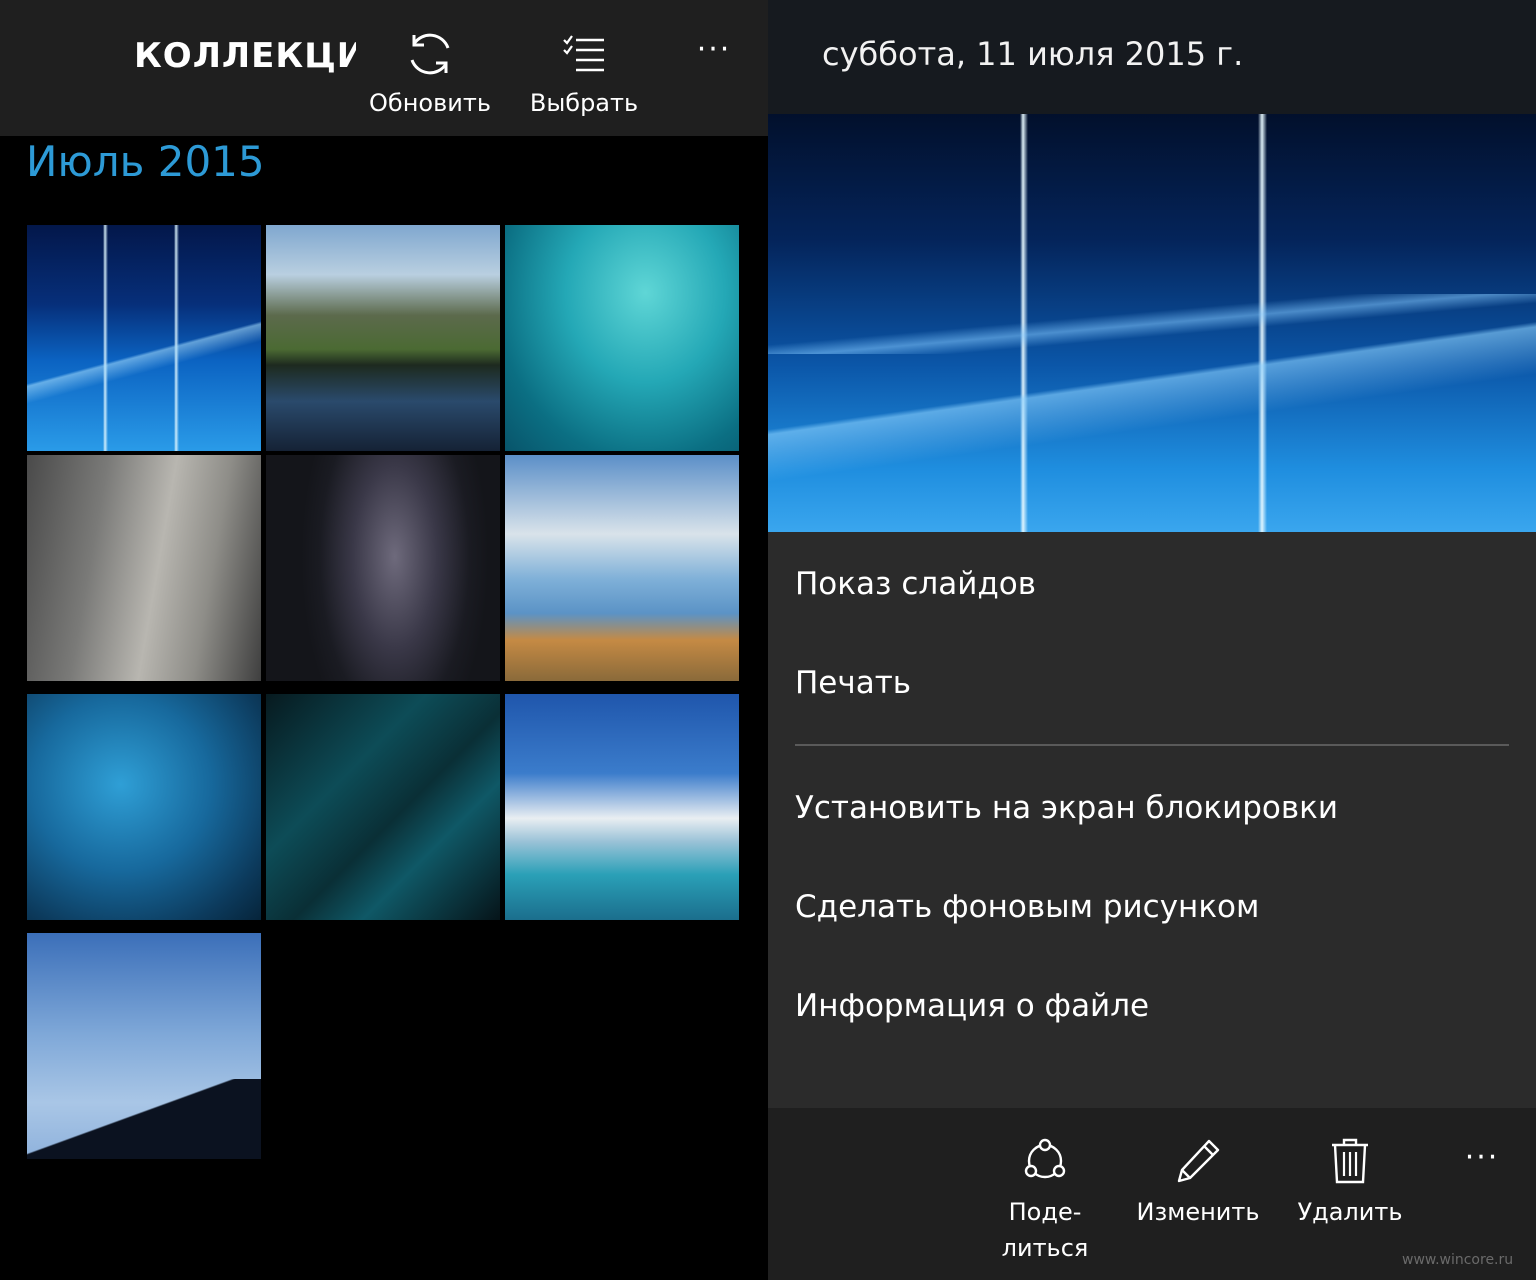 Image resolution: width=1536 pixels, height=1280 pixels. Describe the element at coordinates (1198, 1212) in the screenshot. I see `edit-label: Изменить` at that location.